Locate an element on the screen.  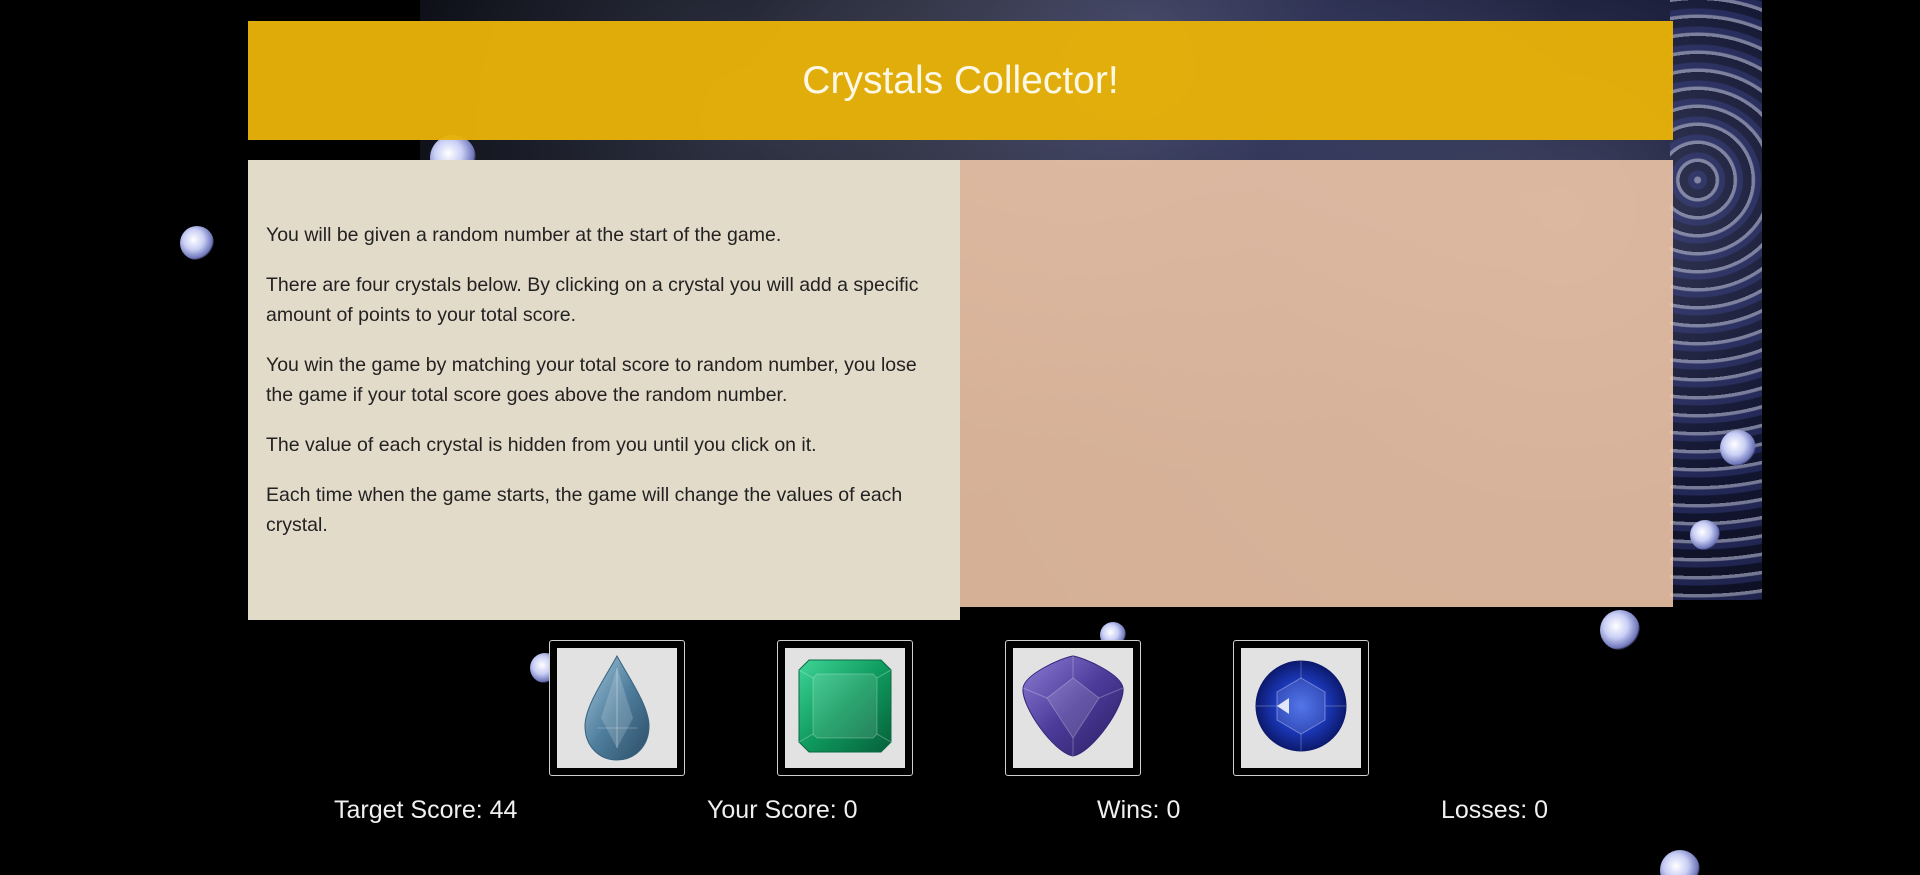
emerald-cut-crystal-icon is located at coordinates (845, 706).